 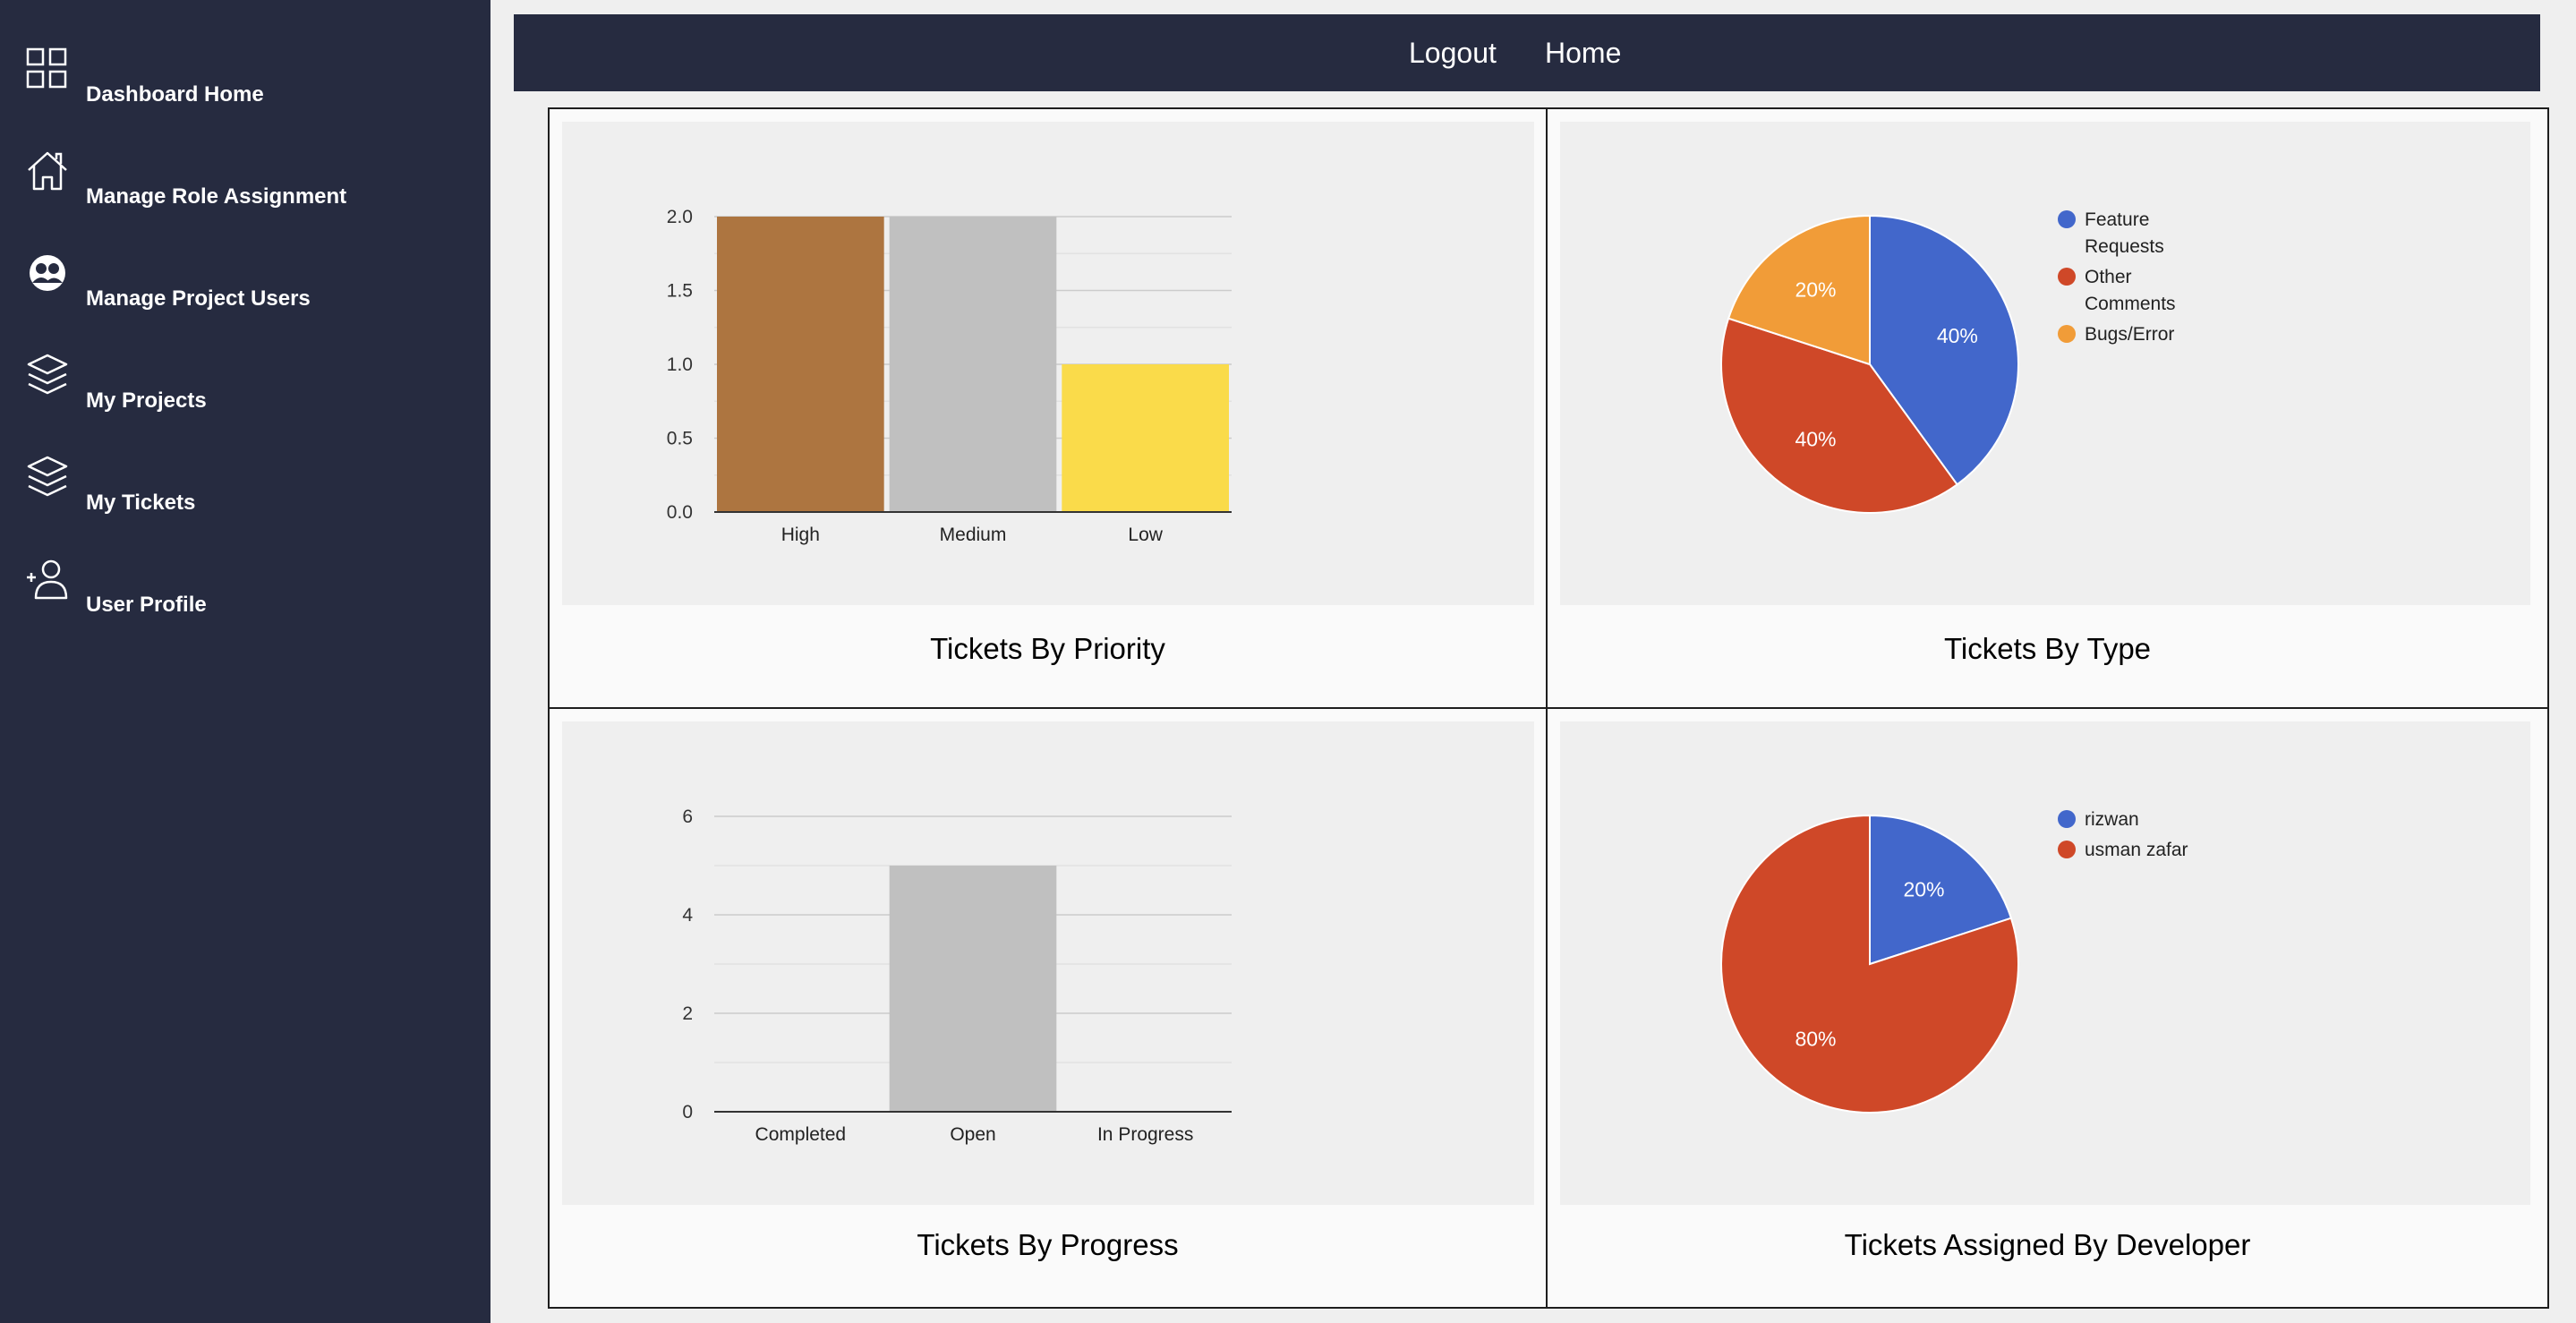 What do you see at coordinates (687, 1013) in the screenshot?
I see `y-tick-label: 2` at bounding box center [687, 1013].